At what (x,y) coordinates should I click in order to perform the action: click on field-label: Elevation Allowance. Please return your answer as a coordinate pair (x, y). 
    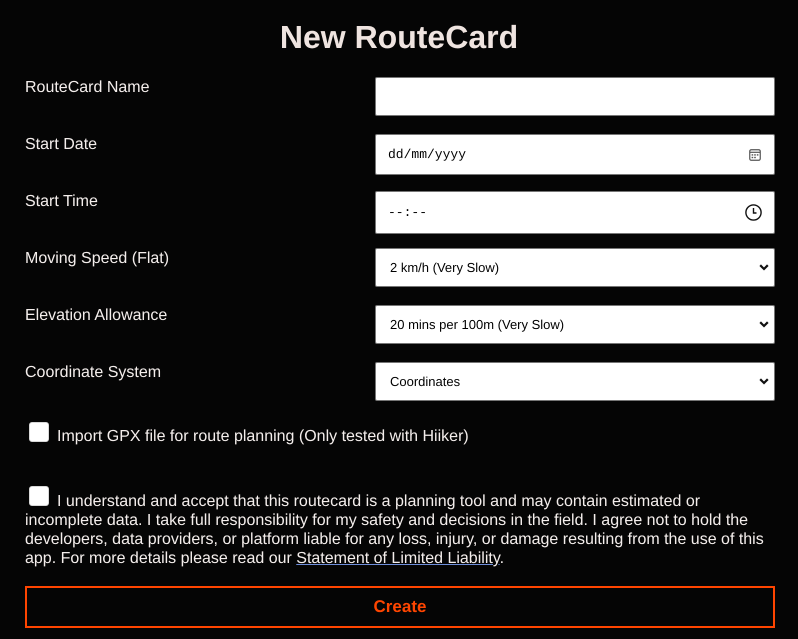
    Looking at the image, I should click on (96, 315).